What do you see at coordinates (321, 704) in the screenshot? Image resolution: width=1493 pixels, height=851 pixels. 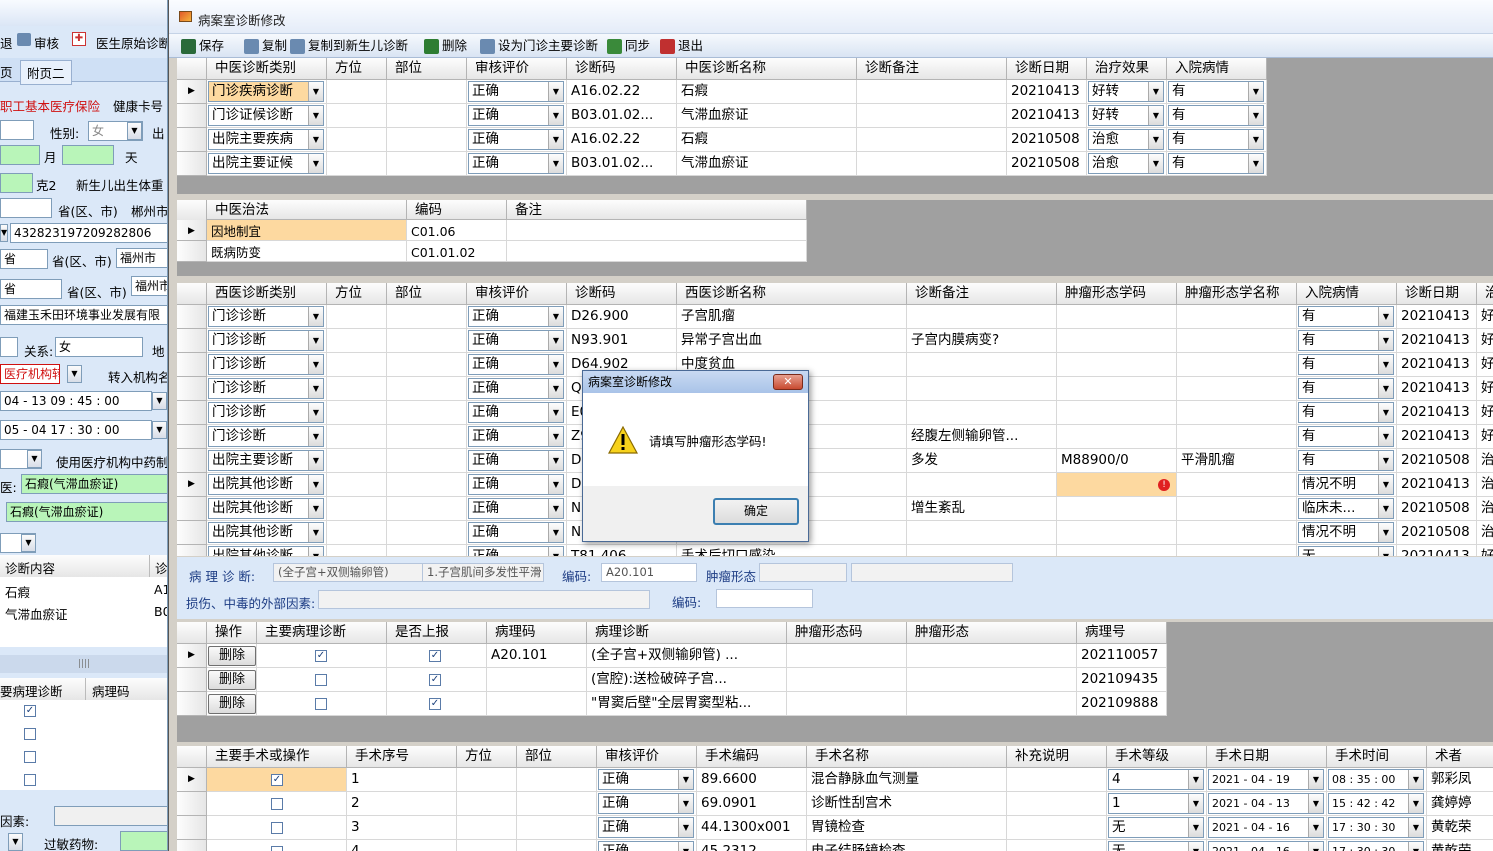 I see `row-checkbox` at bounding box center [321, 704].